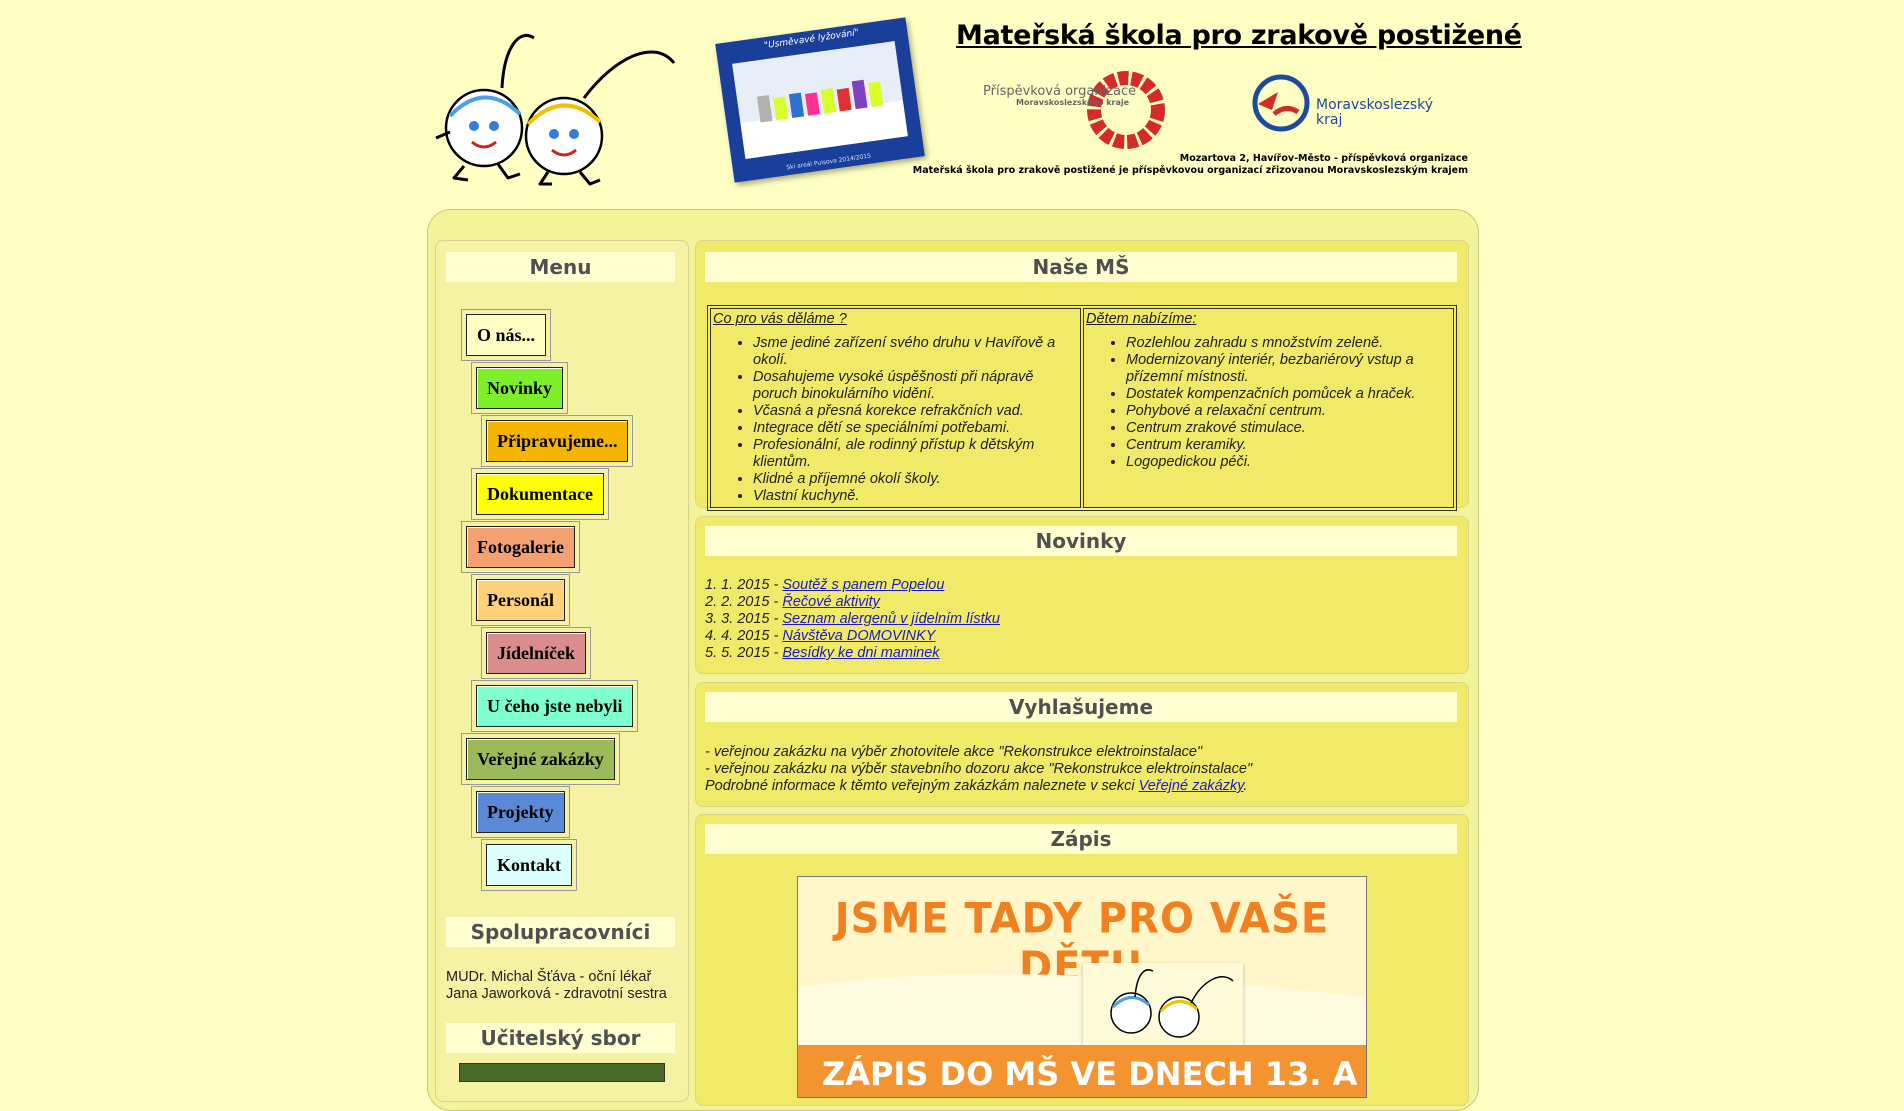 This screenshot has height=1111, width=1904. What do you see at coordinates (1288, 343) in the screenshot?
I see `about-list-item: Rozlehlou zahradu s množstvím zeleně.` at bounding box center [1288, 343].